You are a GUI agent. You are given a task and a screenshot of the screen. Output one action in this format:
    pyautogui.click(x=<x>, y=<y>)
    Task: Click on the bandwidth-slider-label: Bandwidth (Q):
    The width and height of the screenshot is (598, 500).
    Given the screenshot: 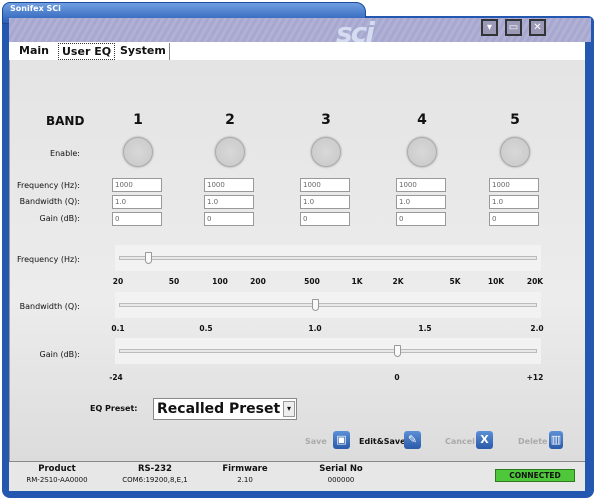 What is the action you would take?
    pyautogui.click(x=49, y=306)
    